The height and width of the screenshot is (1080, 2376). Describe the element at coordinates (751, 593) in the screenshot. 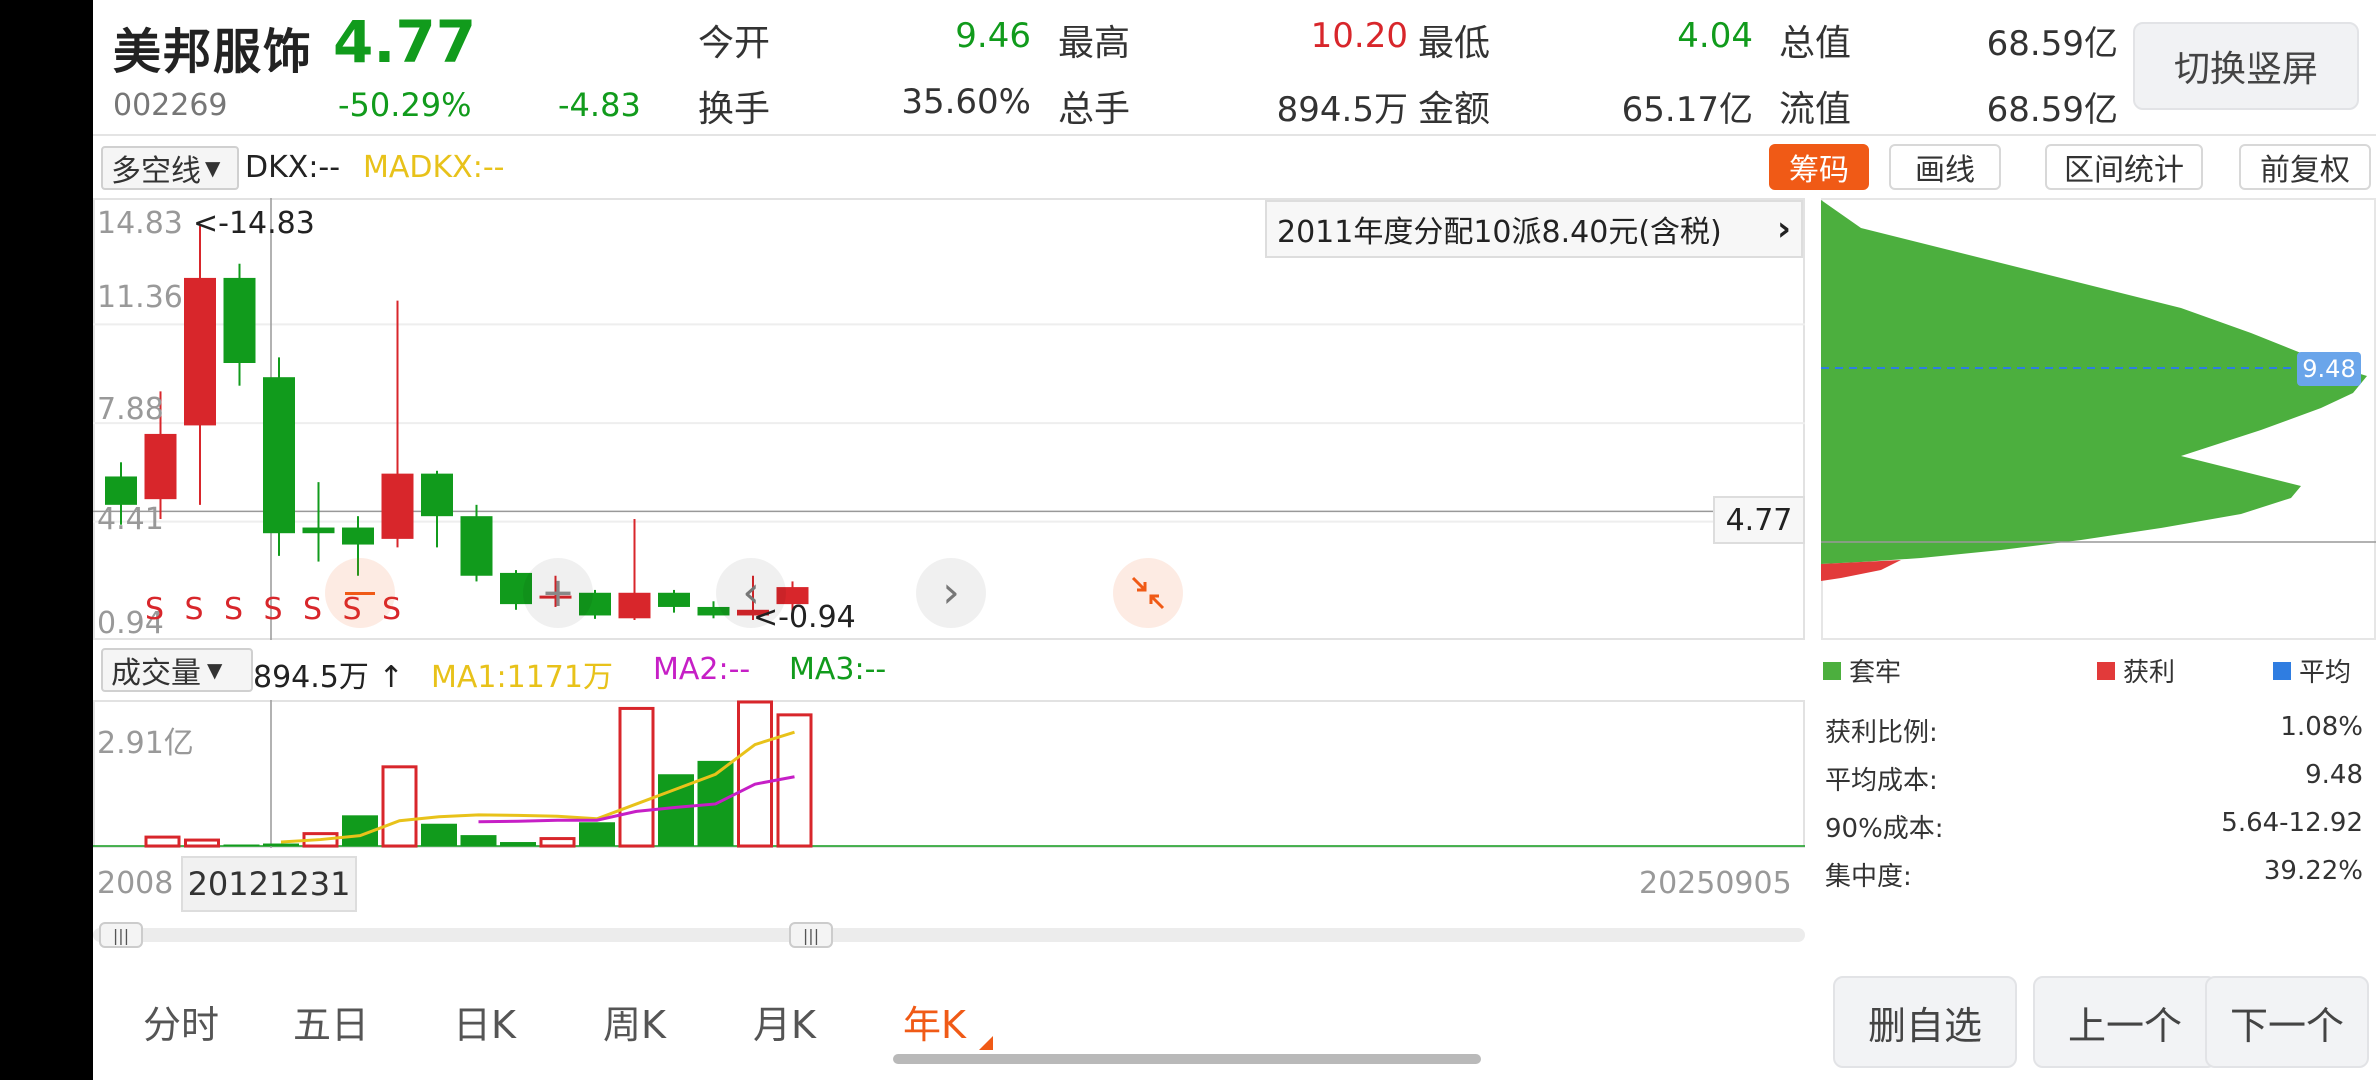

I see `scroll-left-button: ‹` at that location.